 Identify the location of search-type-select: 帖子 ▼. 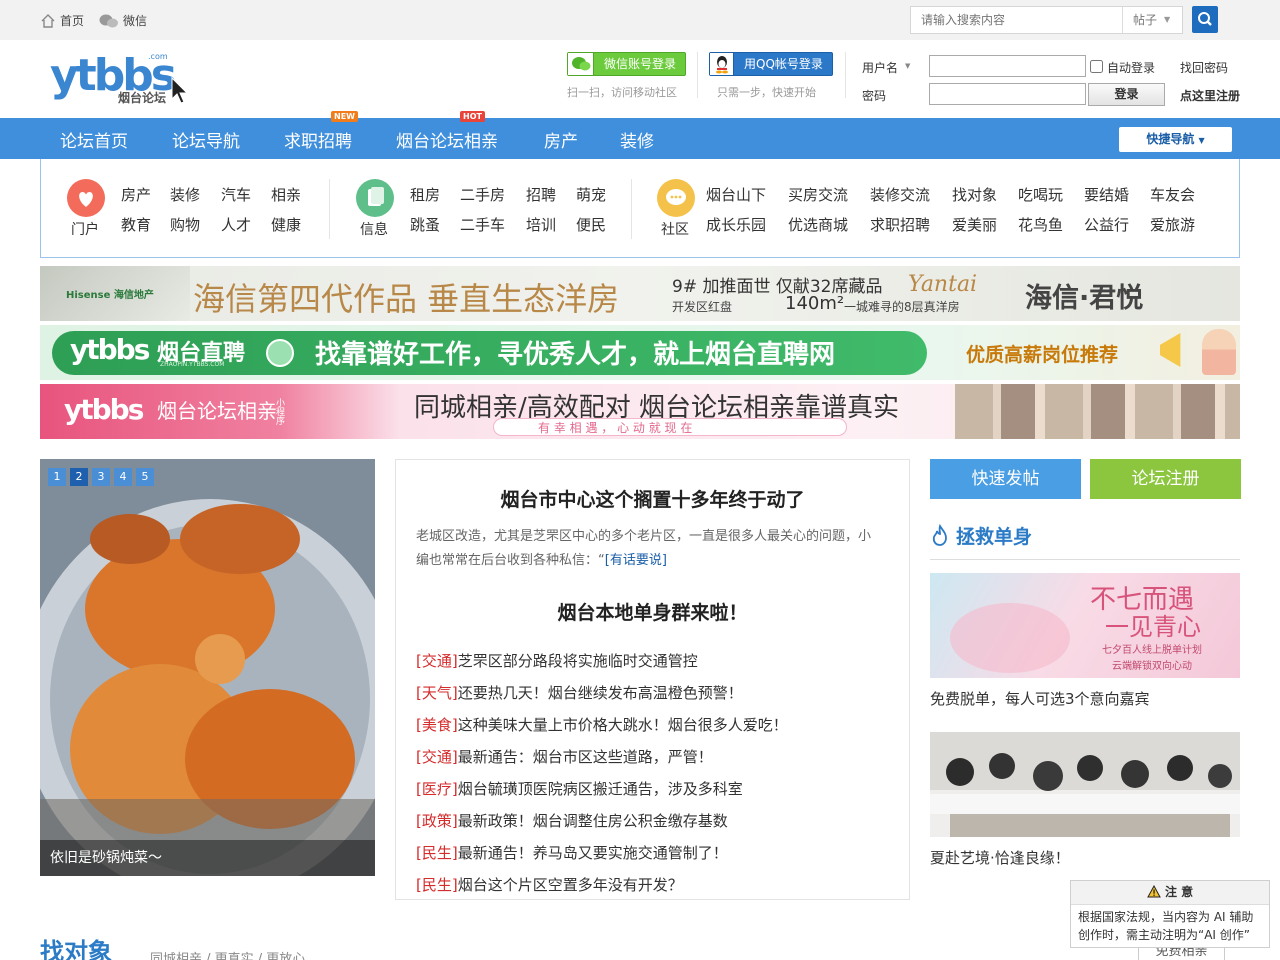
(1153, 20).